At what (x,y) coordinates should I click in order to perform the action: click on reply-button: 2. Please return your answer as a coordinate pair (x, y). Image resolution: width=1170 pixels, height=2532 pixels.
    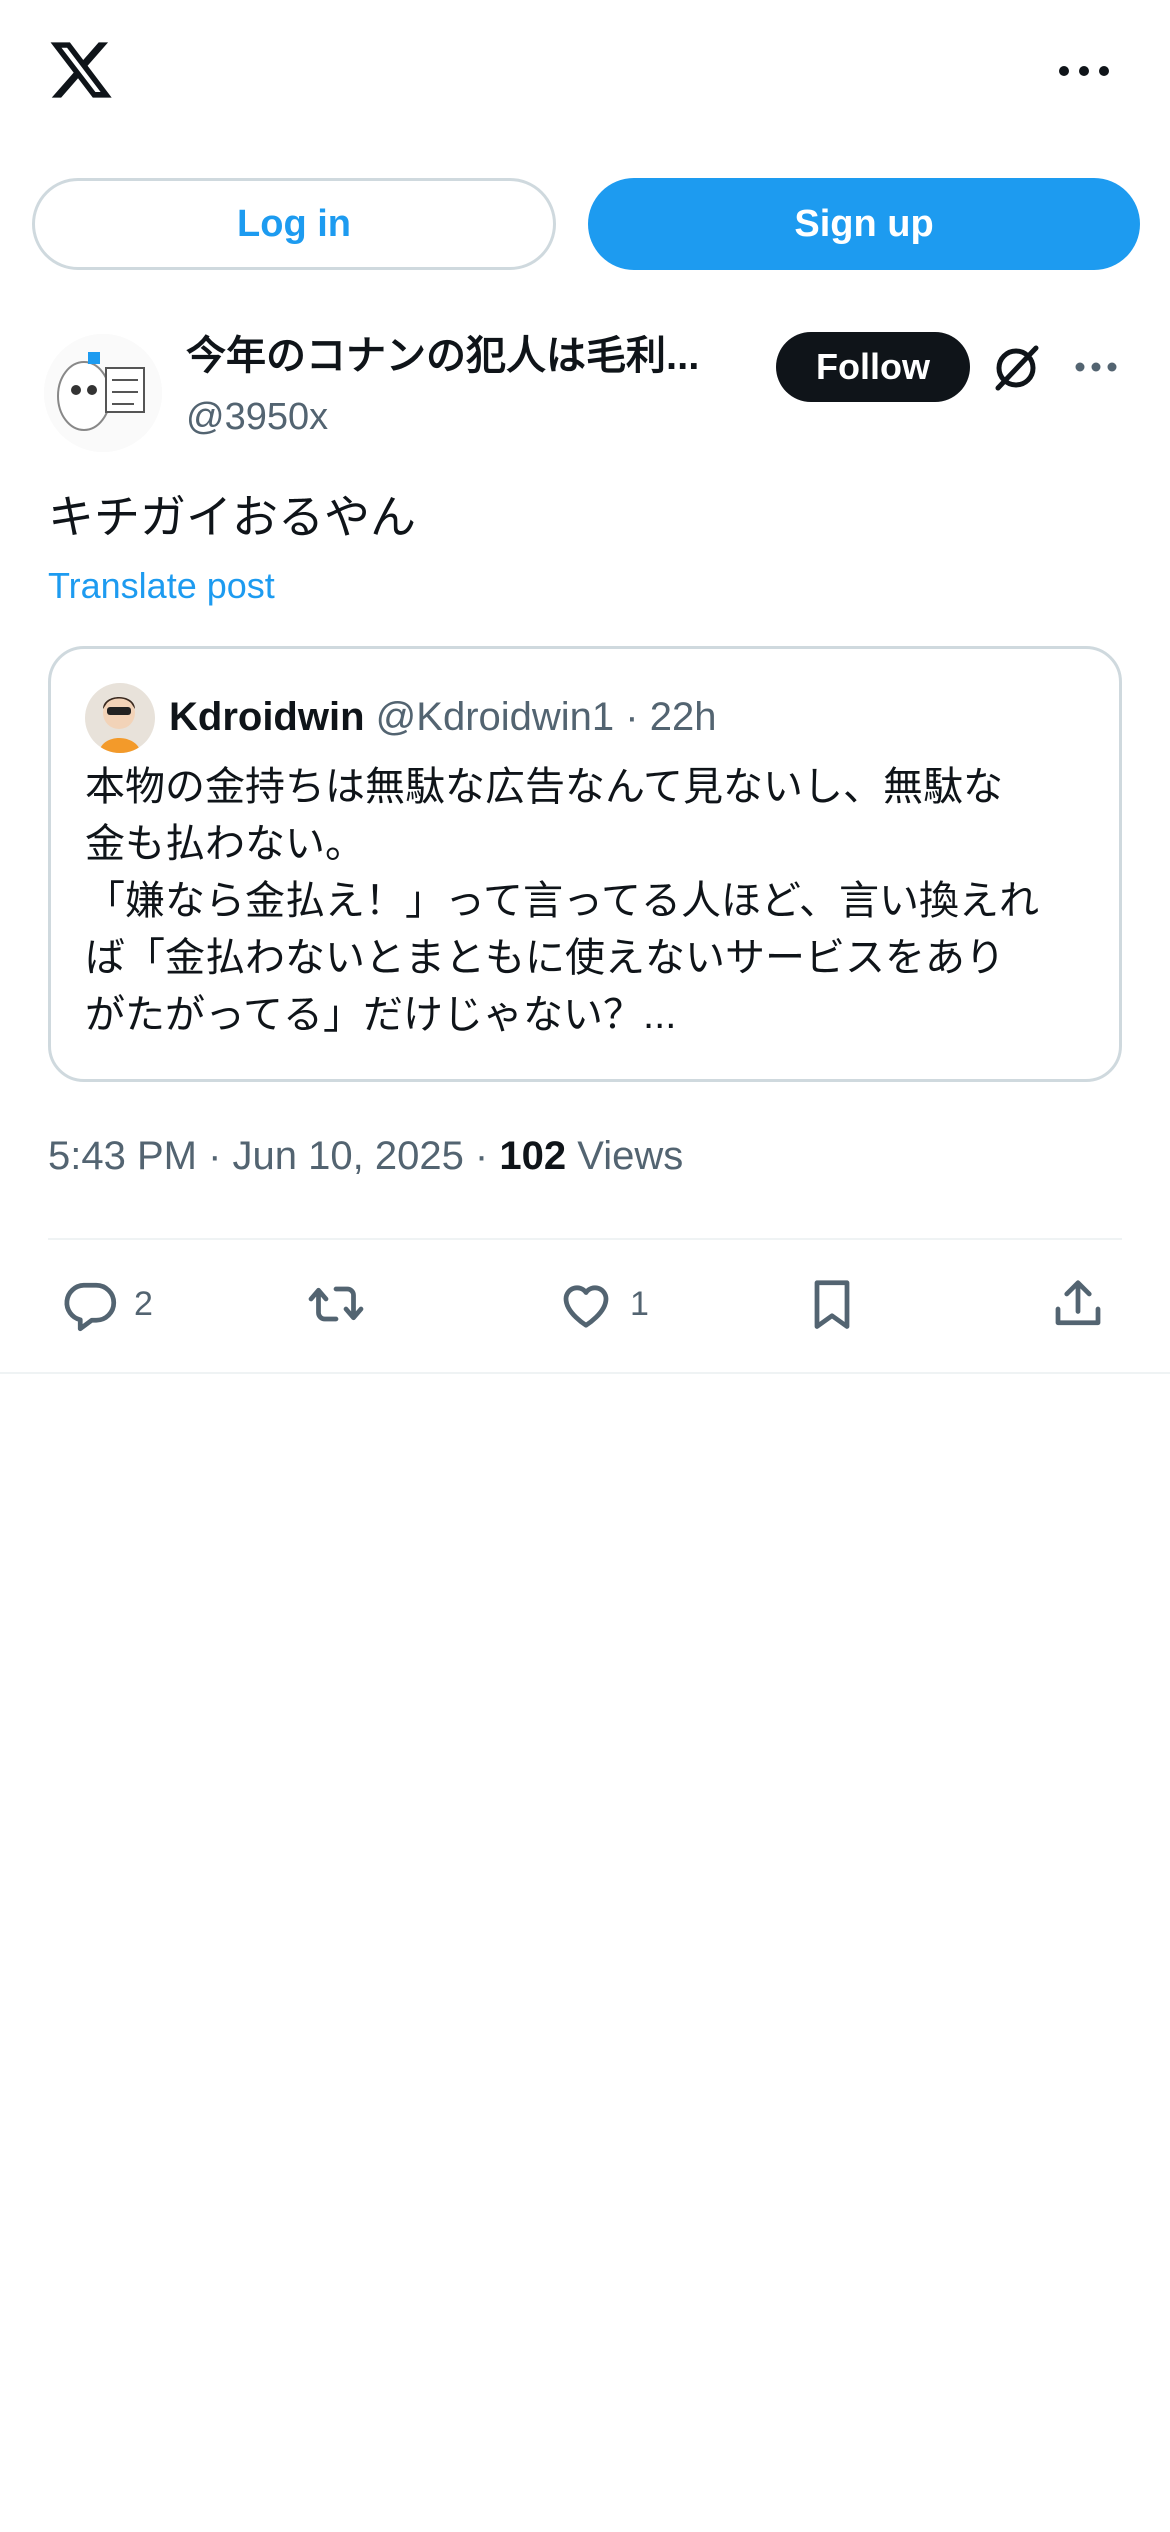
    Looking at the image, I should click on (106, 1304).